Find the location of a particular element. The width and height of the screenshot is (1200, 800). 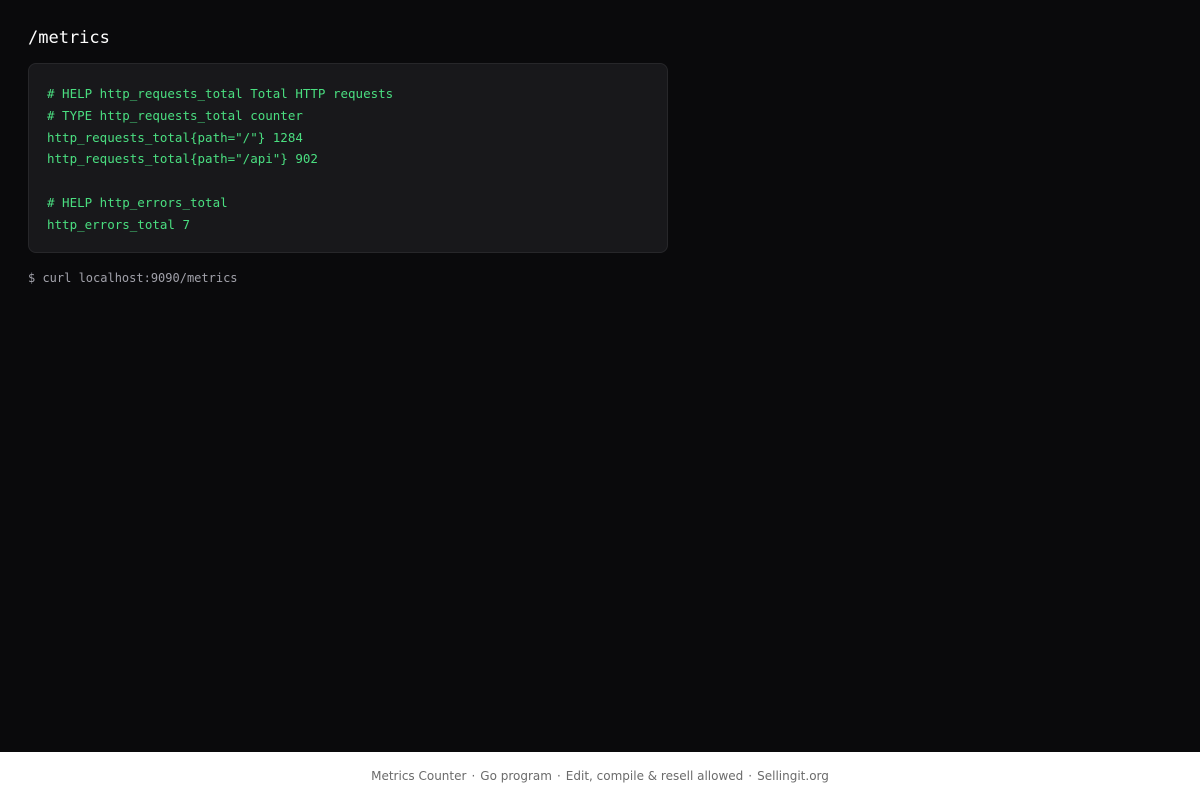

footer-site-link: Sellingit.org is located at coordinates (793, 776).